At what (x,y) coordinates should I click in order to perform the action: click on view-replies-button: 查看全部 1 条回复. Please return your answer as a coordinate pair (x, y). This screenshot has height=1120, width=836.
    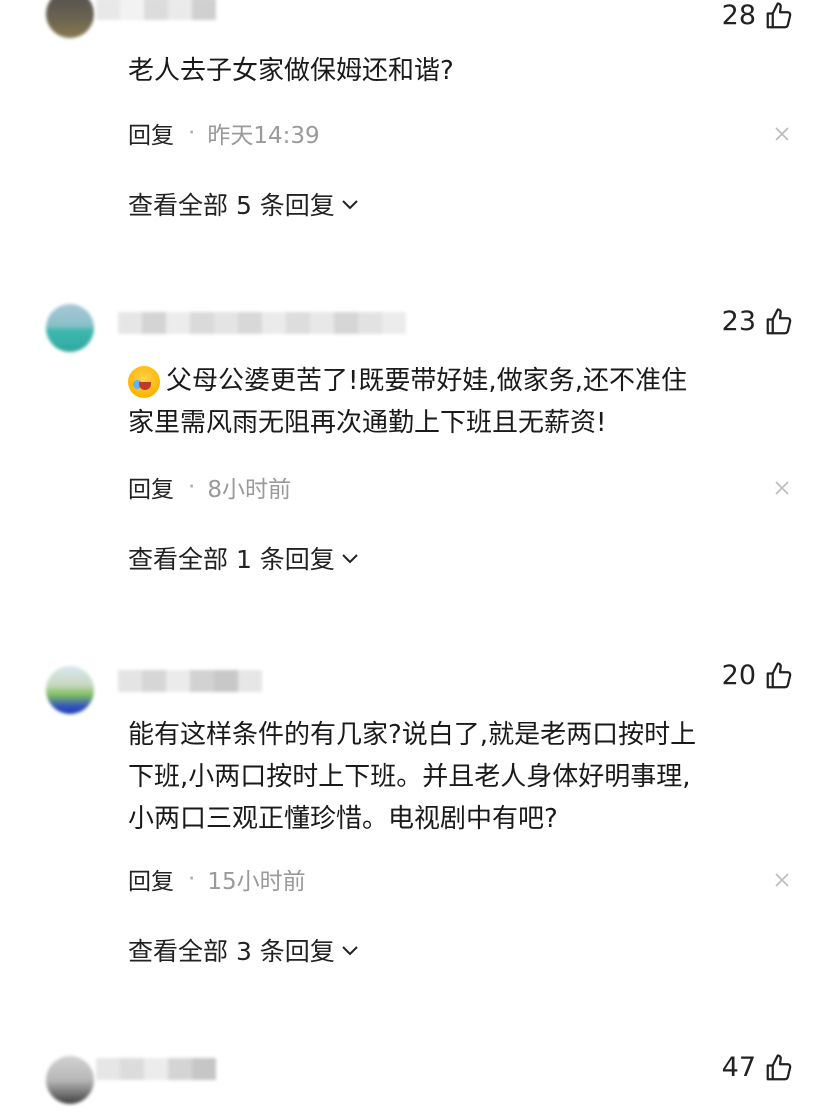
    Looking at the image, I should click on (243, 558).